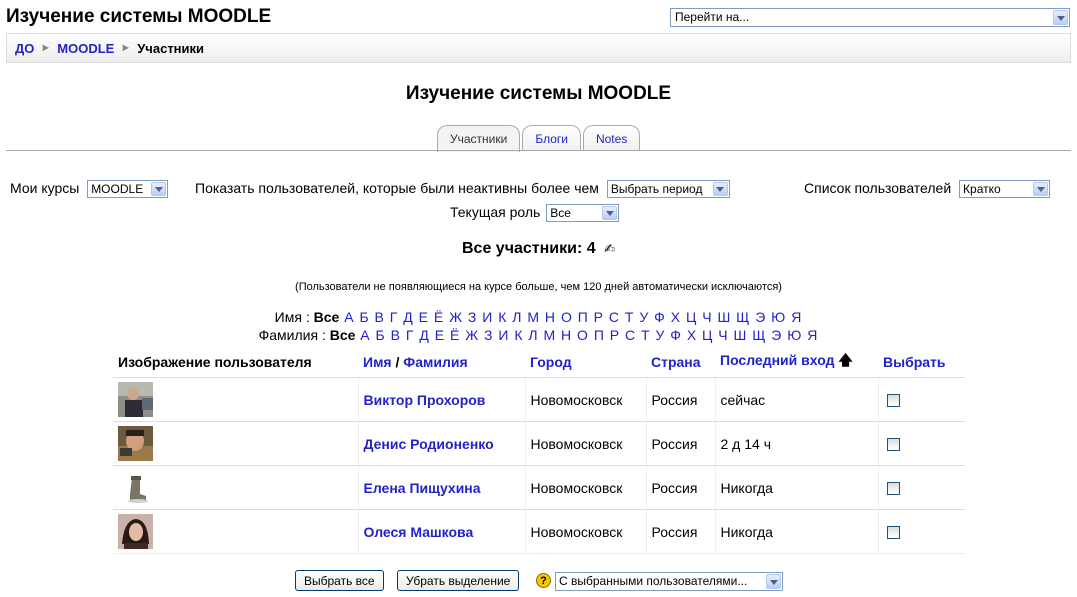 This screenshot has width=1077, height=597. Describe the element at coordinates (812, 335) in the screenshot. I see `last-name-letter-link: Я` at that location.